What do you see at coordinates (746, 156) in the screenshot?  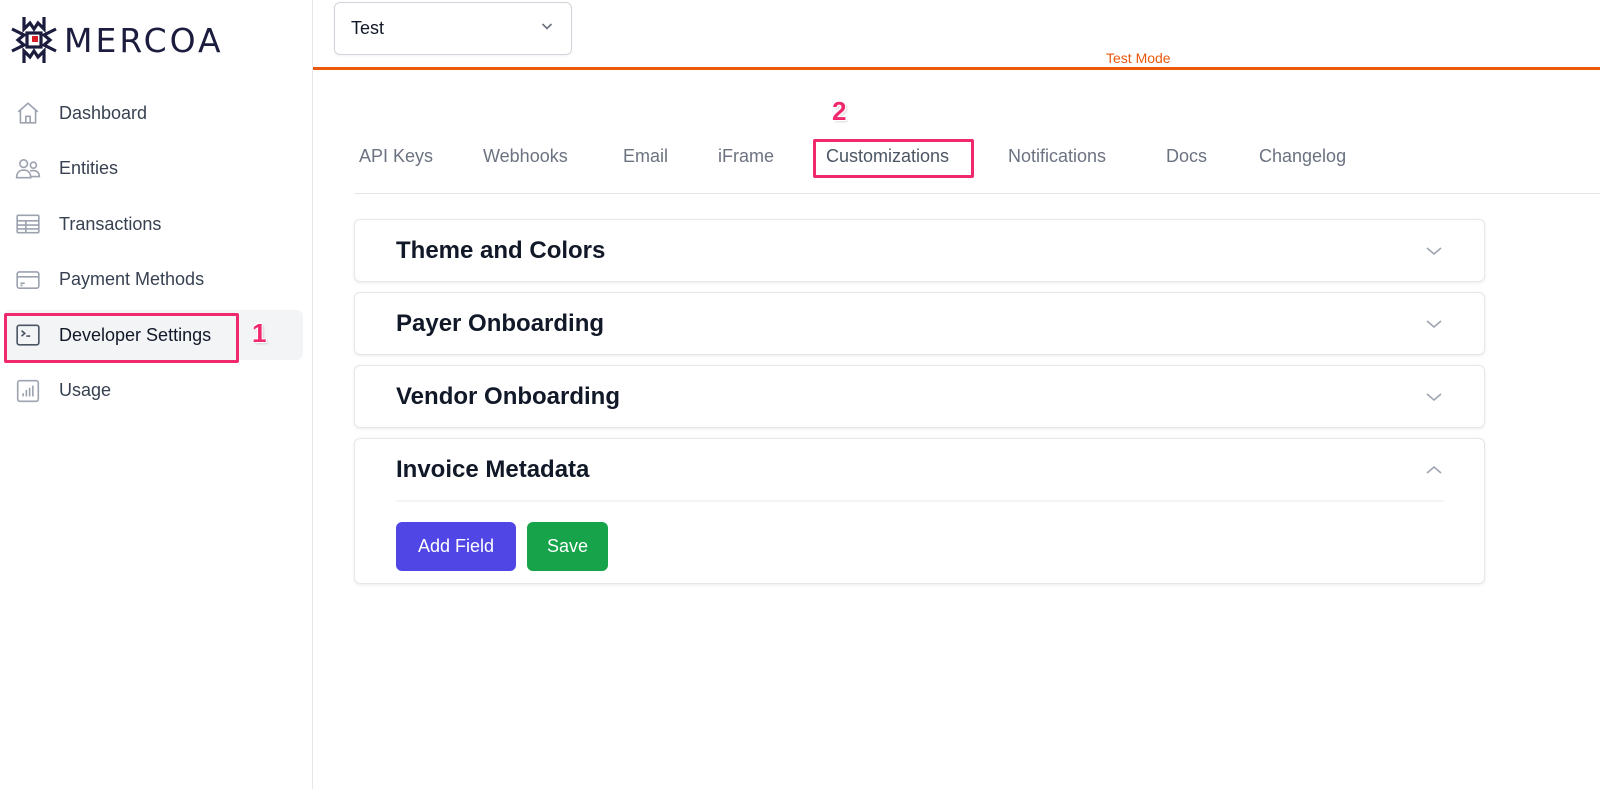 I see `tab-iframe: iFrame` at bounding box center [746, 156].